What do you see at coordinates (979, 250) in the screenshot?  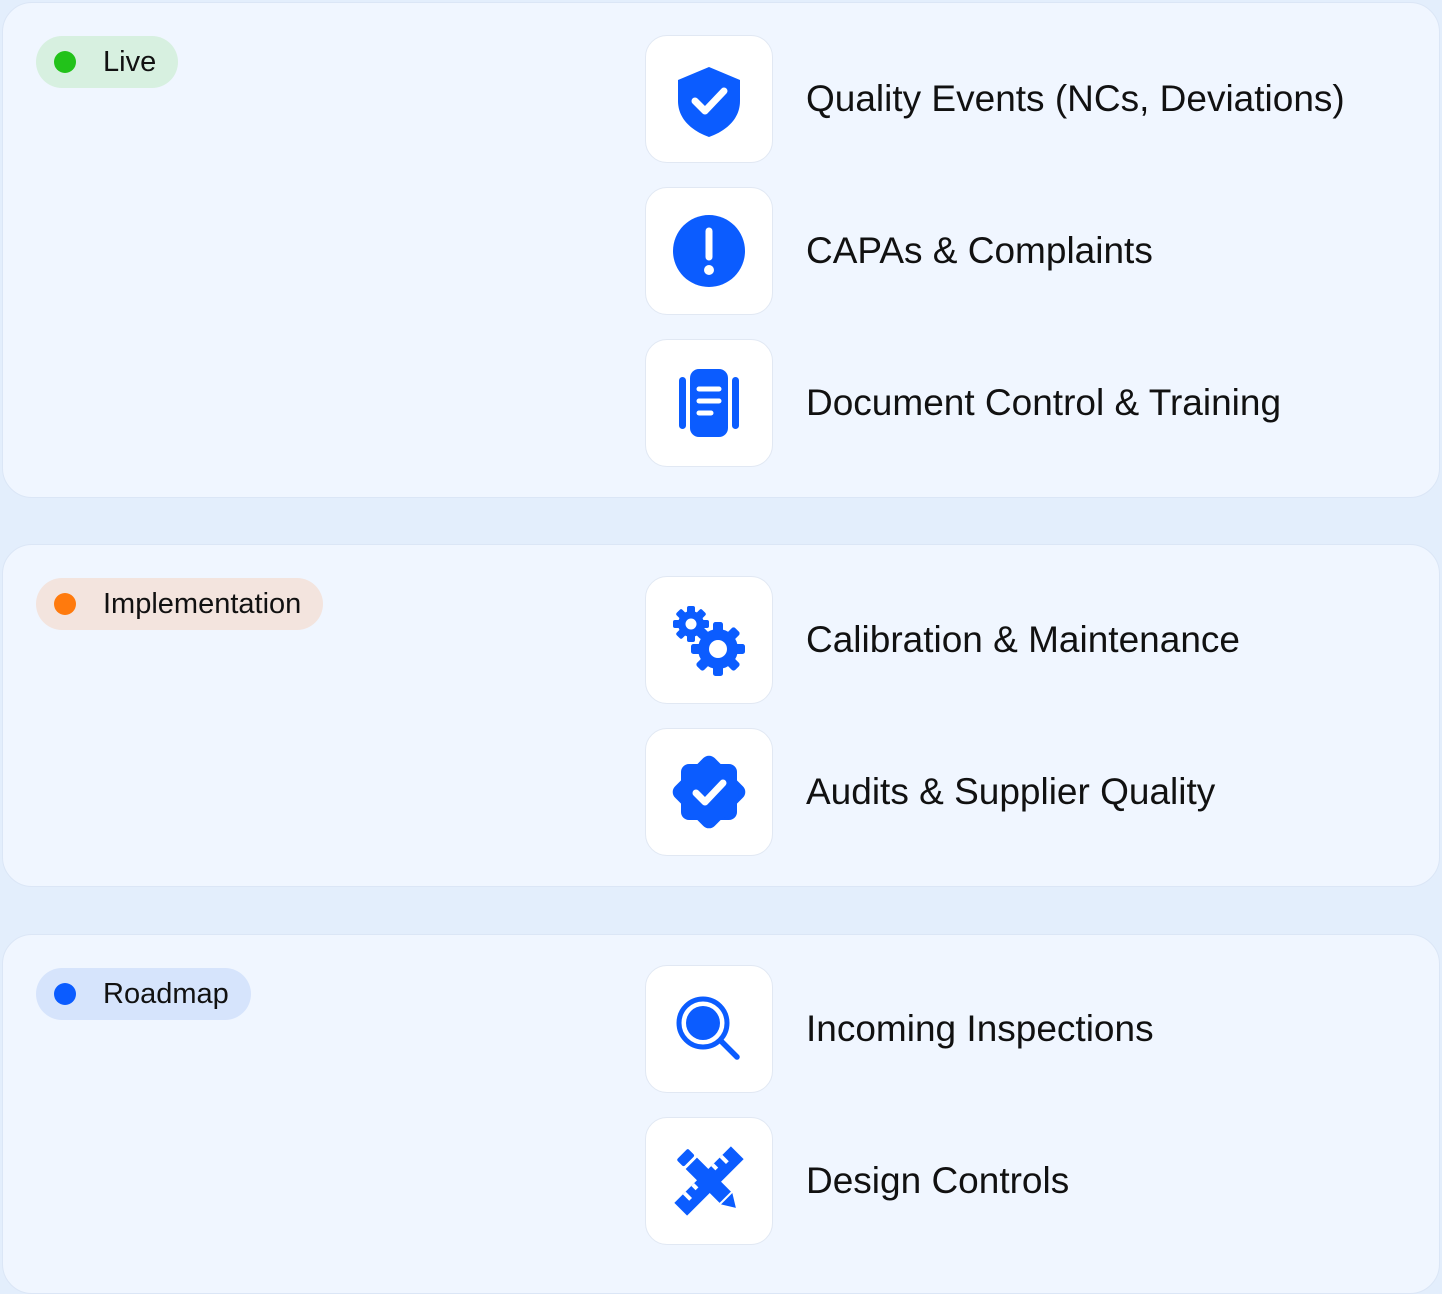 I see `module-label: CAPAs & Complaints` at bounding box center [979, 250].